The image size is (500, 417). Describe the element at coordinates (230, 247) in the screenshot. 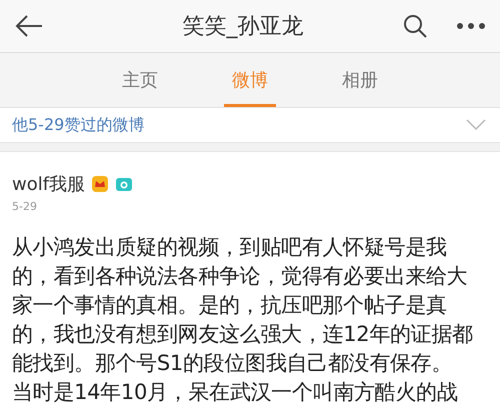

I see `post-text-line: 从小鸿发出质疑的视频，到贴吧有人怀疑号是我` at that location.